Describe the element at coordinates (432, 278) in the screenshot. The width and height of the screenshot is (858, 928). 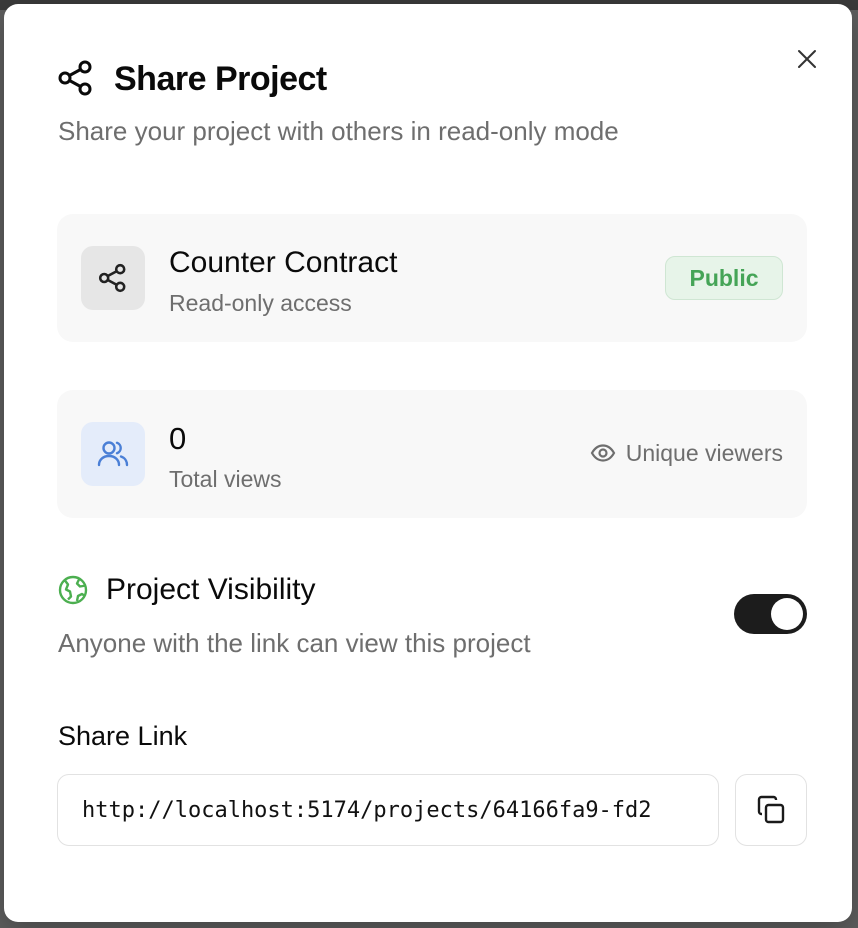
I see `project-card: Counter Contract Read-only access Public` at that location.